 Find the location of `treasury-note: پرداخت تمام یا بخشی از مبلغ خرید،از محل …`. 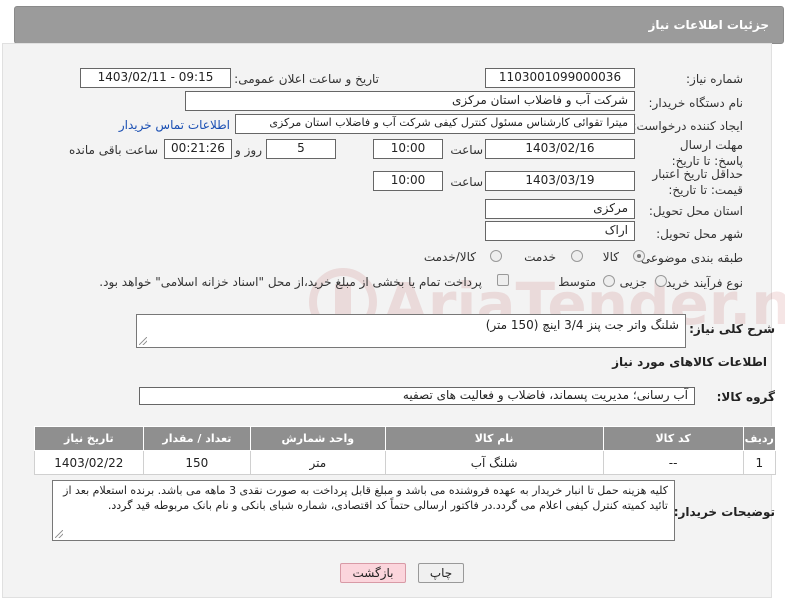

treasury-note: پرداخت تمام یا بخشی از مبلغ خرید،از محل … is located at coordinates (290, 282).